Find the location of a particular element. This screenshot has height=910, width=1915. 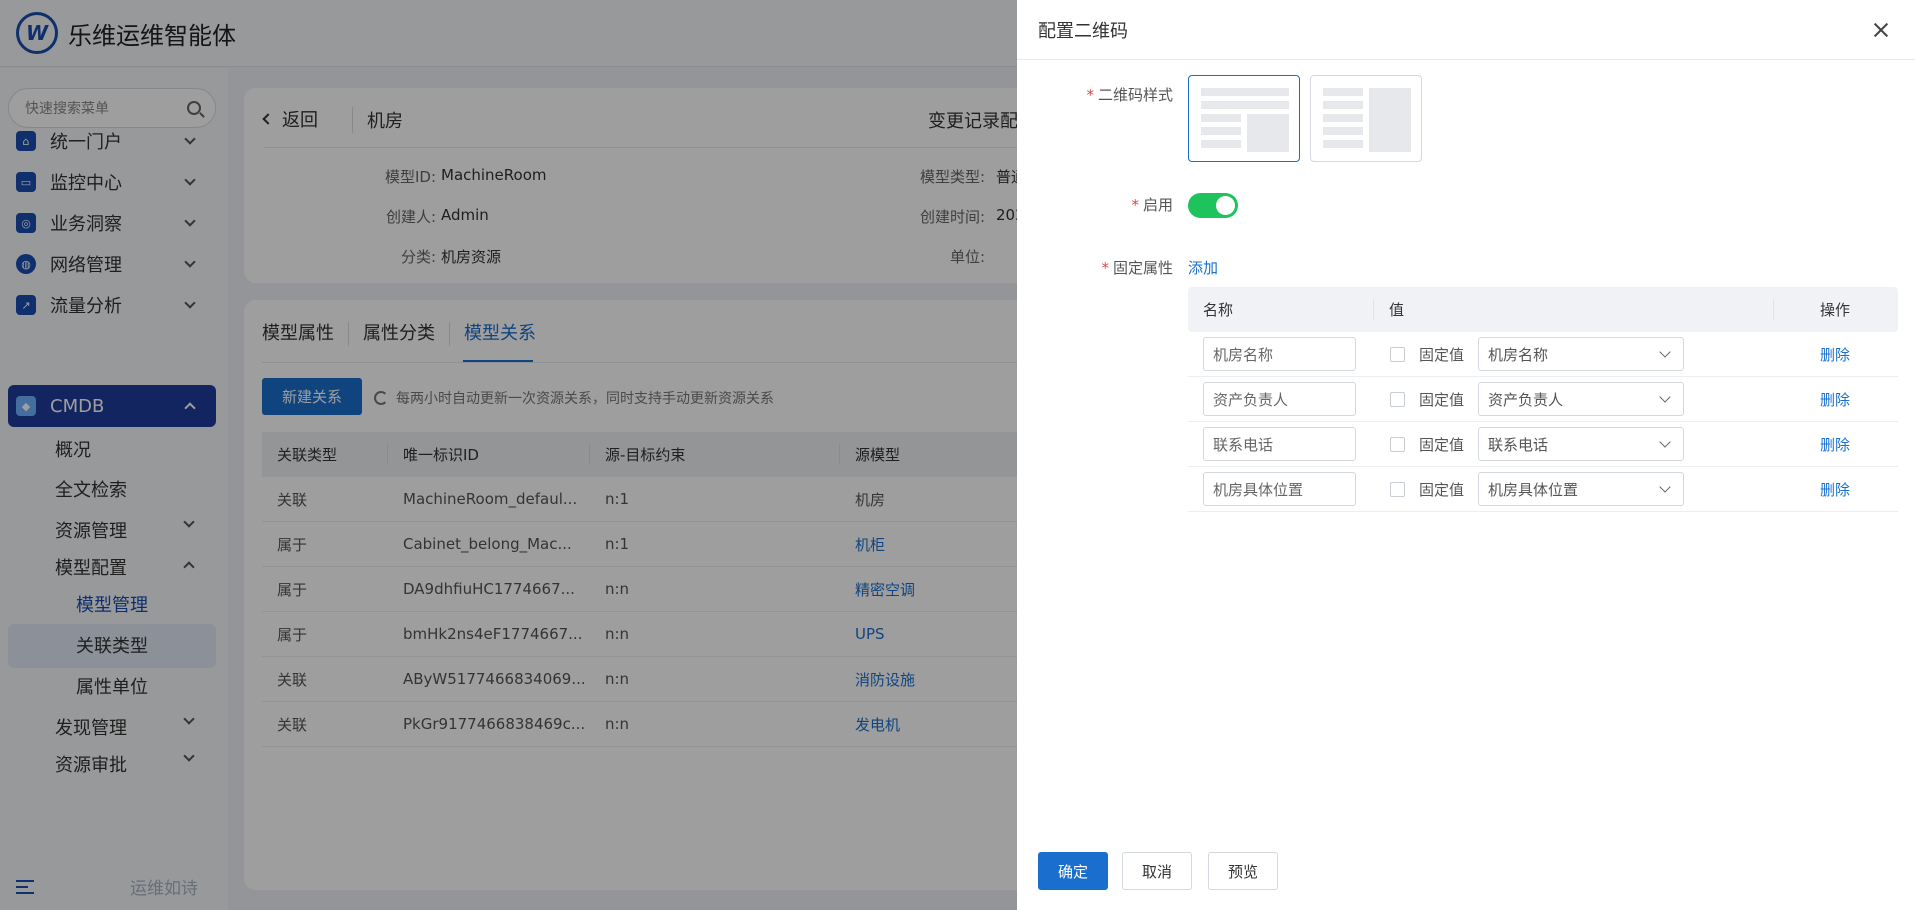

close-icon is located at coordinates (1881, 30).